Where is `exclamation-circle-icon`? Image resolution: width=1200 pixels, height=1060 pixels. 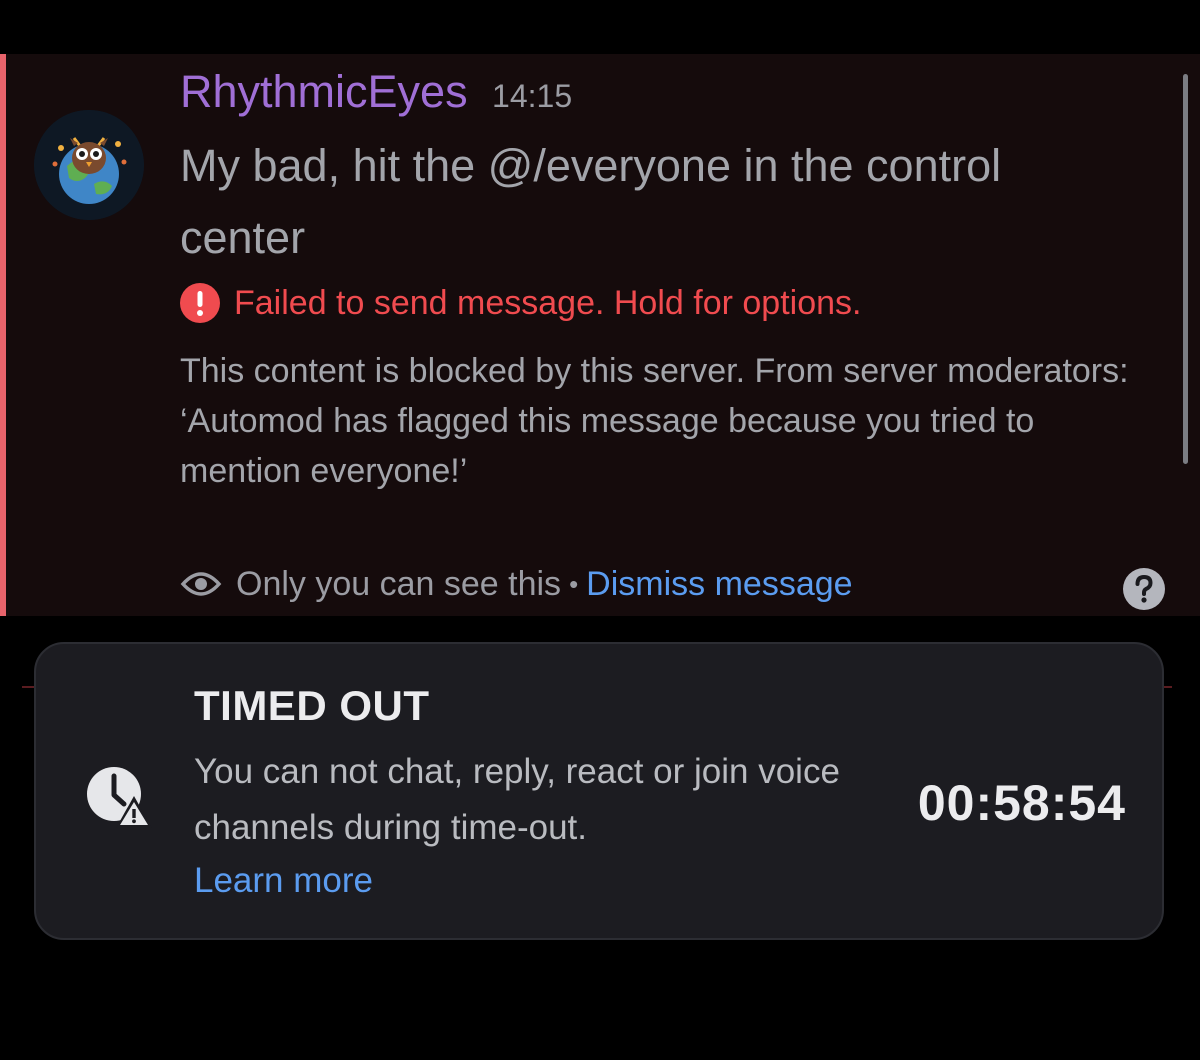 exclamation-circle-icon is located at coordinates (200, 303).